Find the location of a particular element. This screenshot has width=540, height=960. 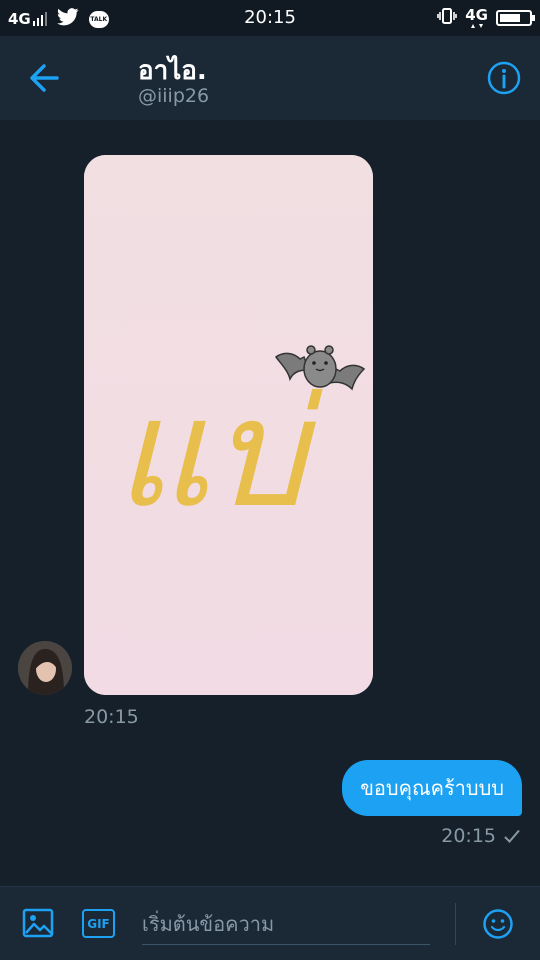

outgoing-message-bubble: ขอบคุณคร้าบบบ is located at coordinates (432, 788).